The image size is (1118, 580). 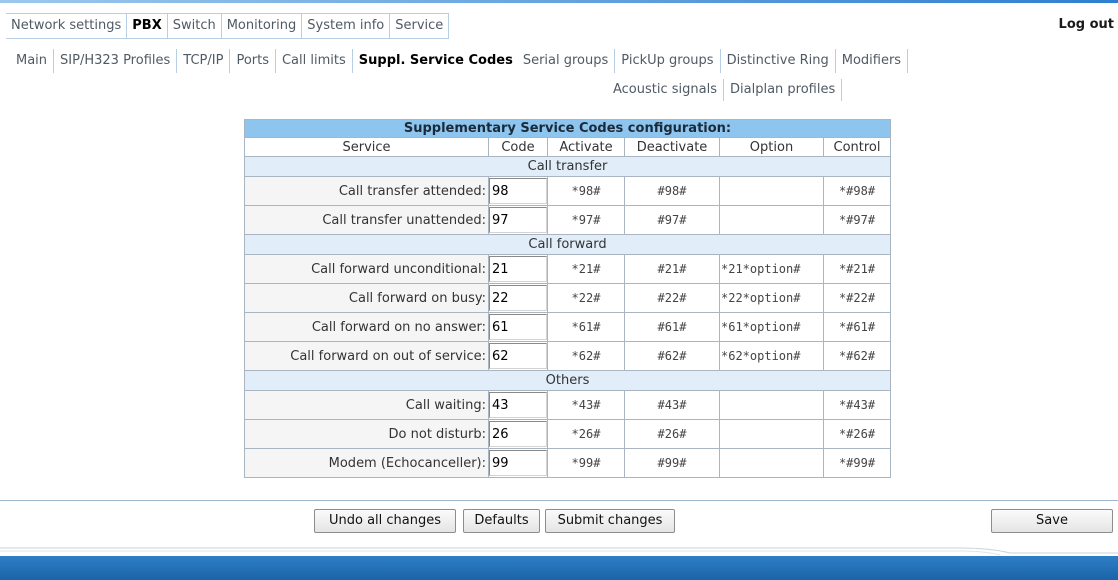 What do you see at coordinates (566, 61) in the screenshot?
I see `tab-serial-groups: Serial groups` at bounding box center [566, 61].